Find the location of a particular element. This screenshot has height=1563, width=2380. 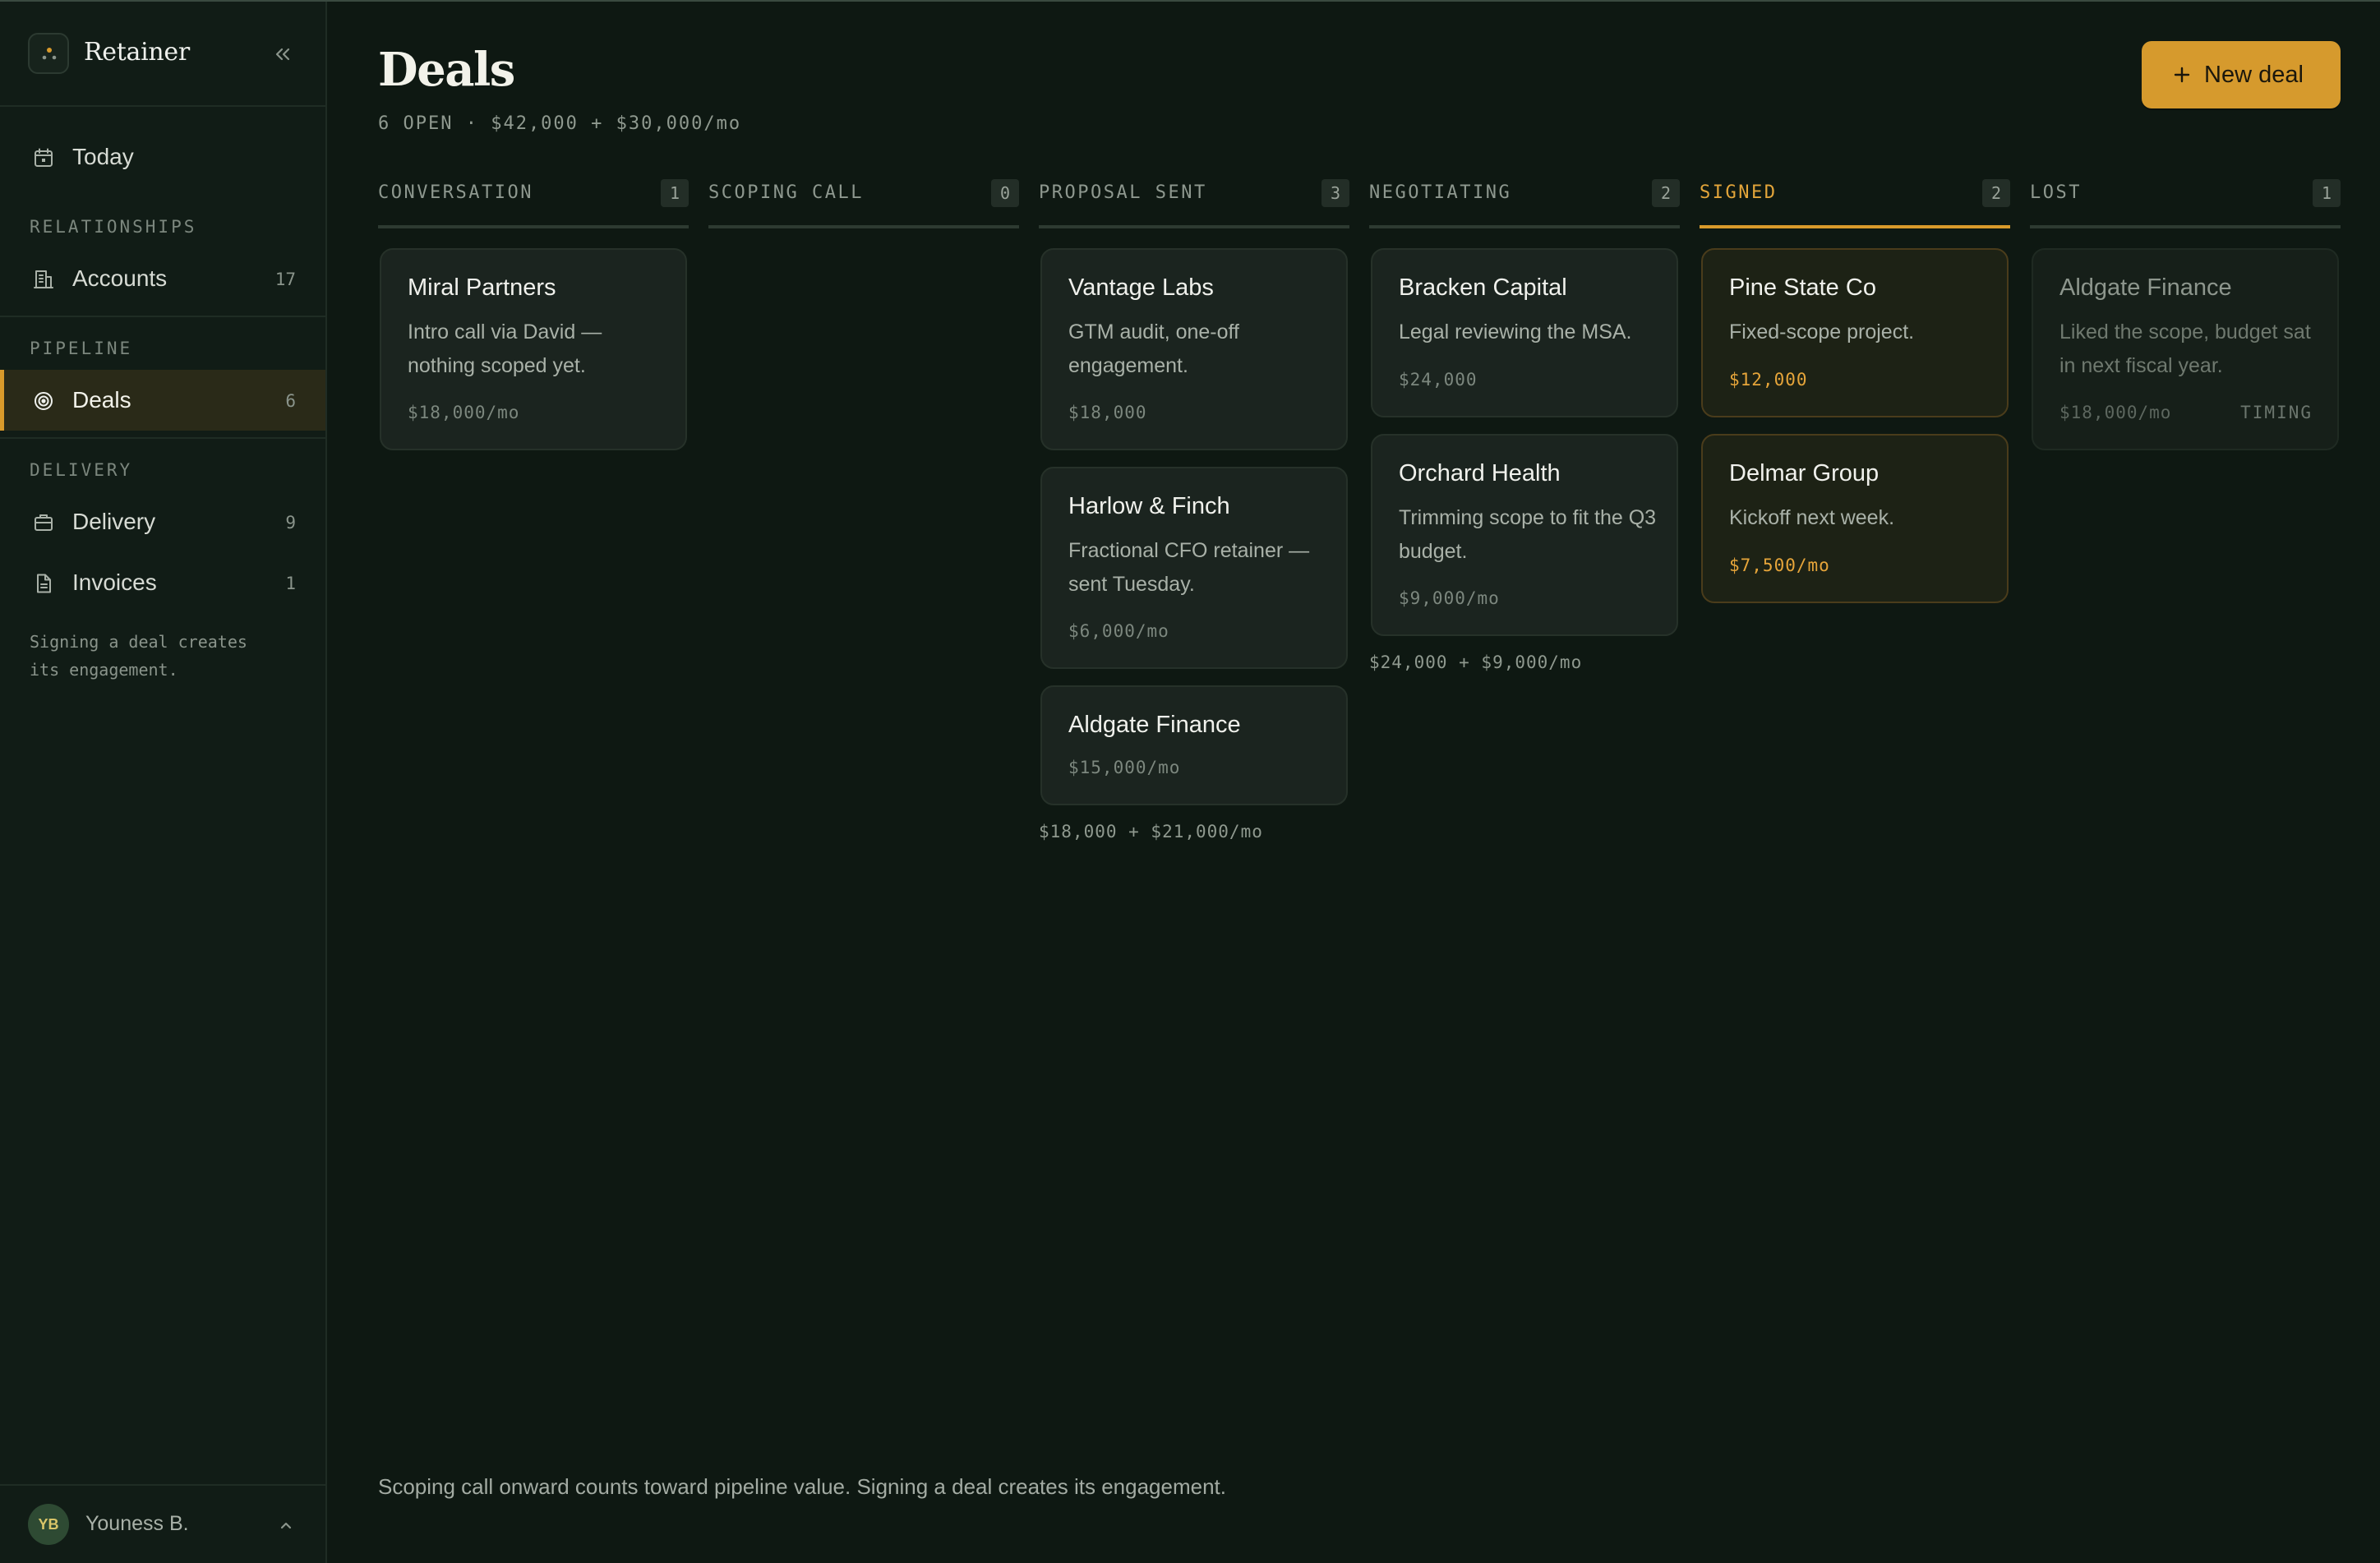

deal-title: Vantage Labs is located at coordinates (1141, 287).